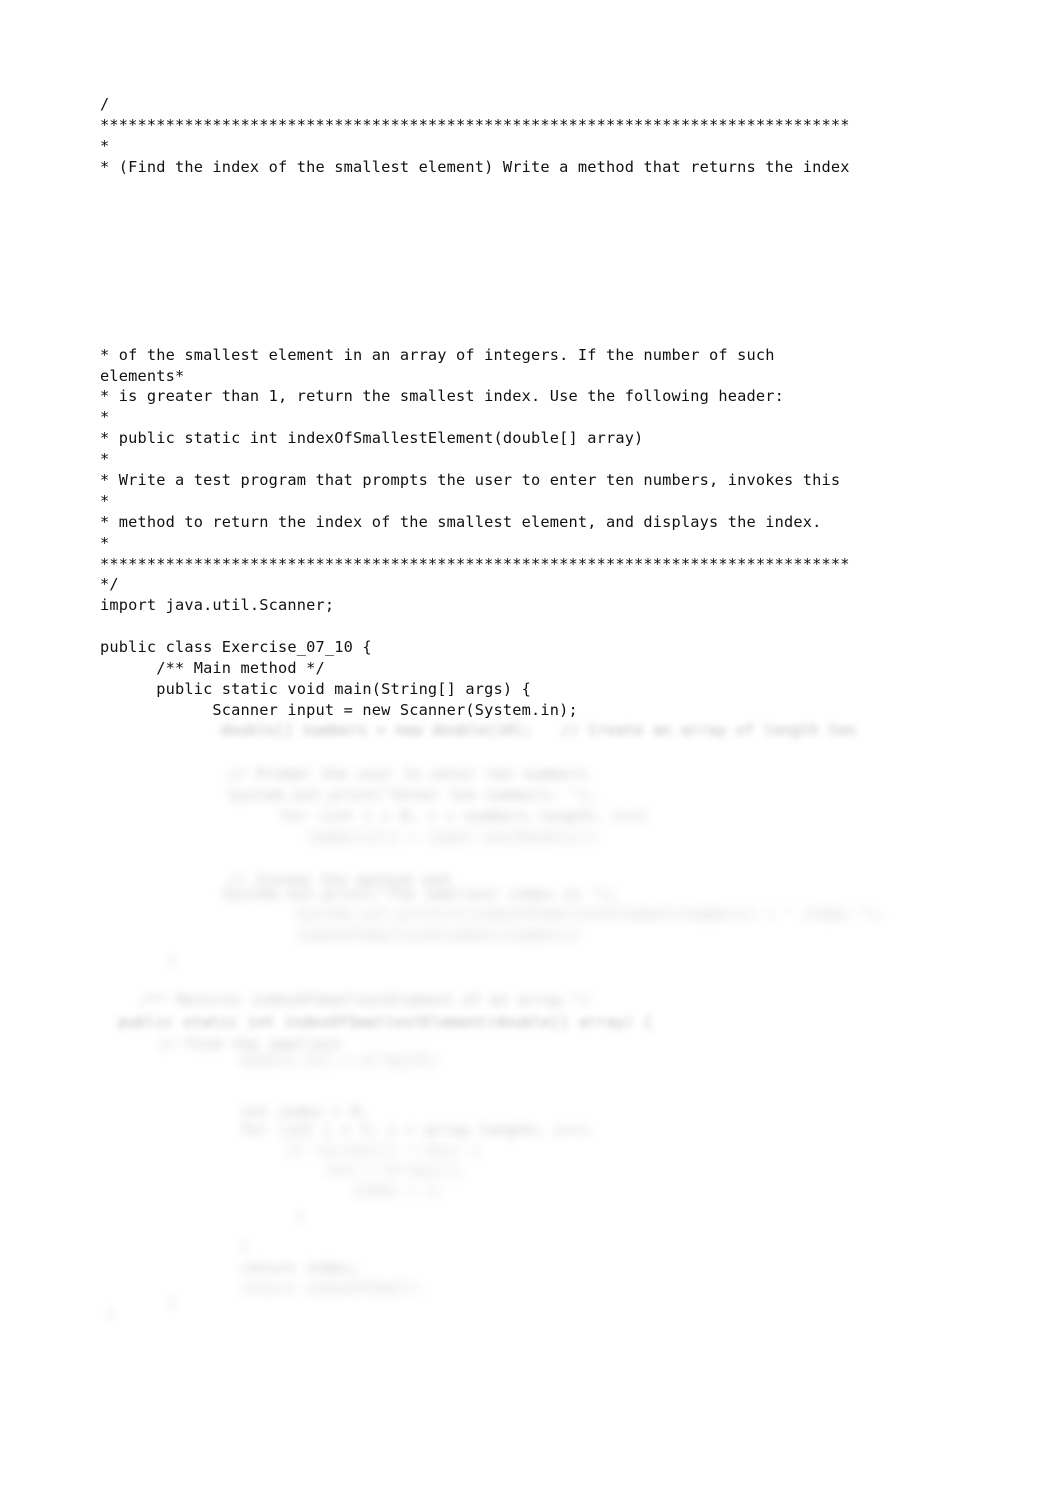  Describe the element at coordinates (455, 837) in the screenshot. I see `redacted-code-line: numbers[i] = input.nextDouble();` at that location.